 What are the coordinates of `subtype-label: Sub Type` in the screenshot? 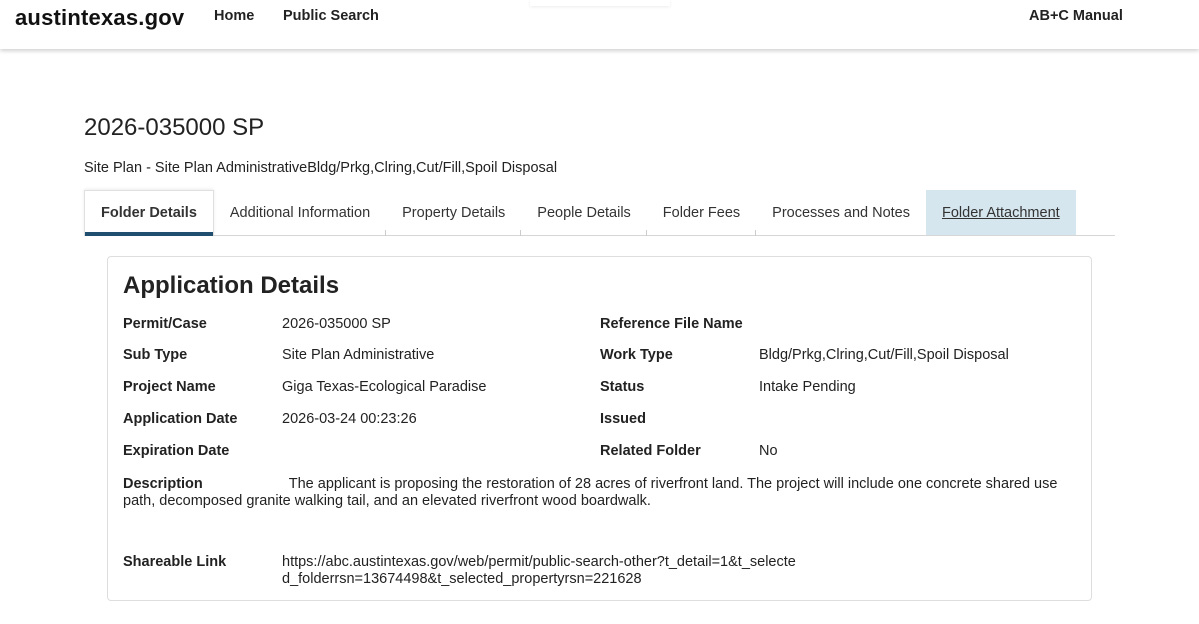 It's located at (155, 355).